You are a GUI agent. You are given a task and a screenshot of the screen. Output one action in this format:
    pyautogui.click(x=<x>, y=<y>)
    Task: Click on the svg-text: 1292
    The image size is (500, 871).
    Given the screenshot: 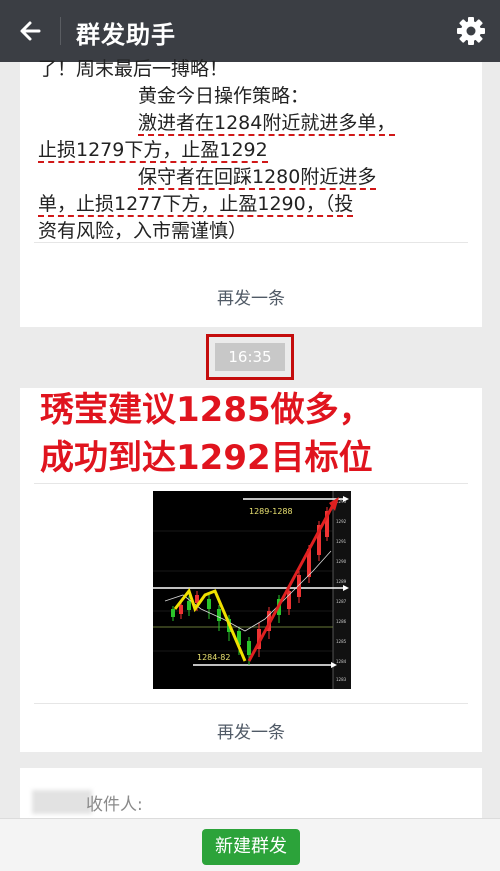 What is the action you would take?
    pyautogui.click(x=341, y=521)
    